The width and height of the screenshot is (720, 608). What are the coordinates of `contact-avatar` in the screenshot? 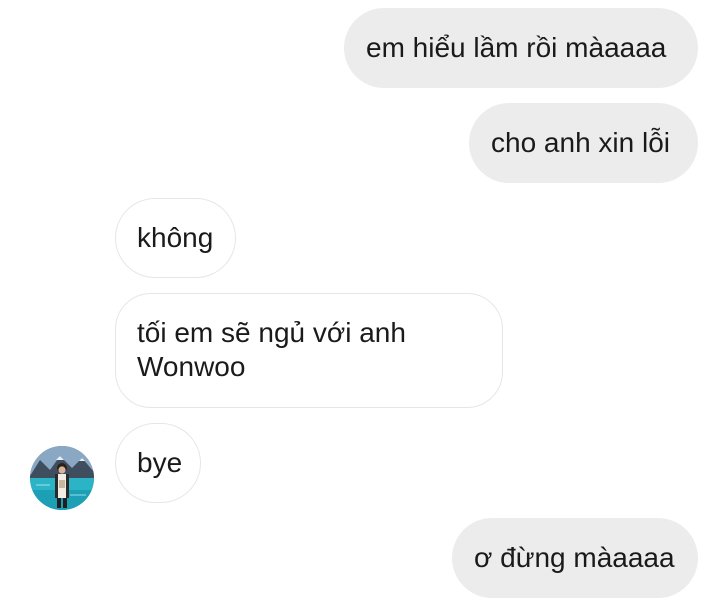 It's located at (62, 478).